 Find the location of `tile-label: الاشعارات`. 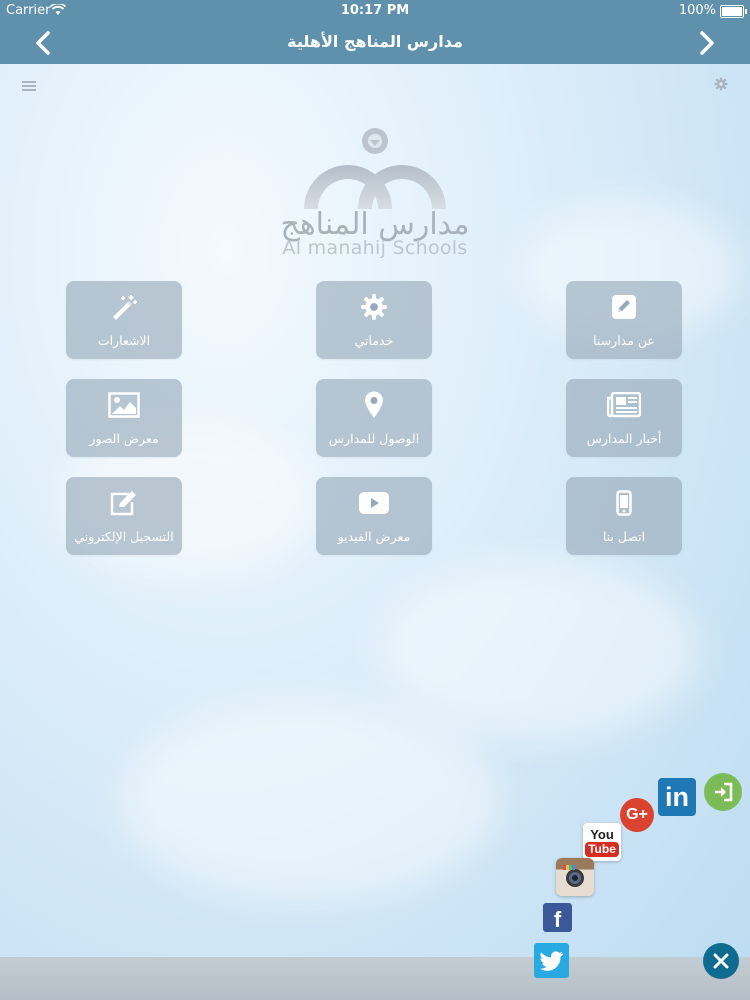

tile-label: الاشعارات is located at coordinates (124, 340).